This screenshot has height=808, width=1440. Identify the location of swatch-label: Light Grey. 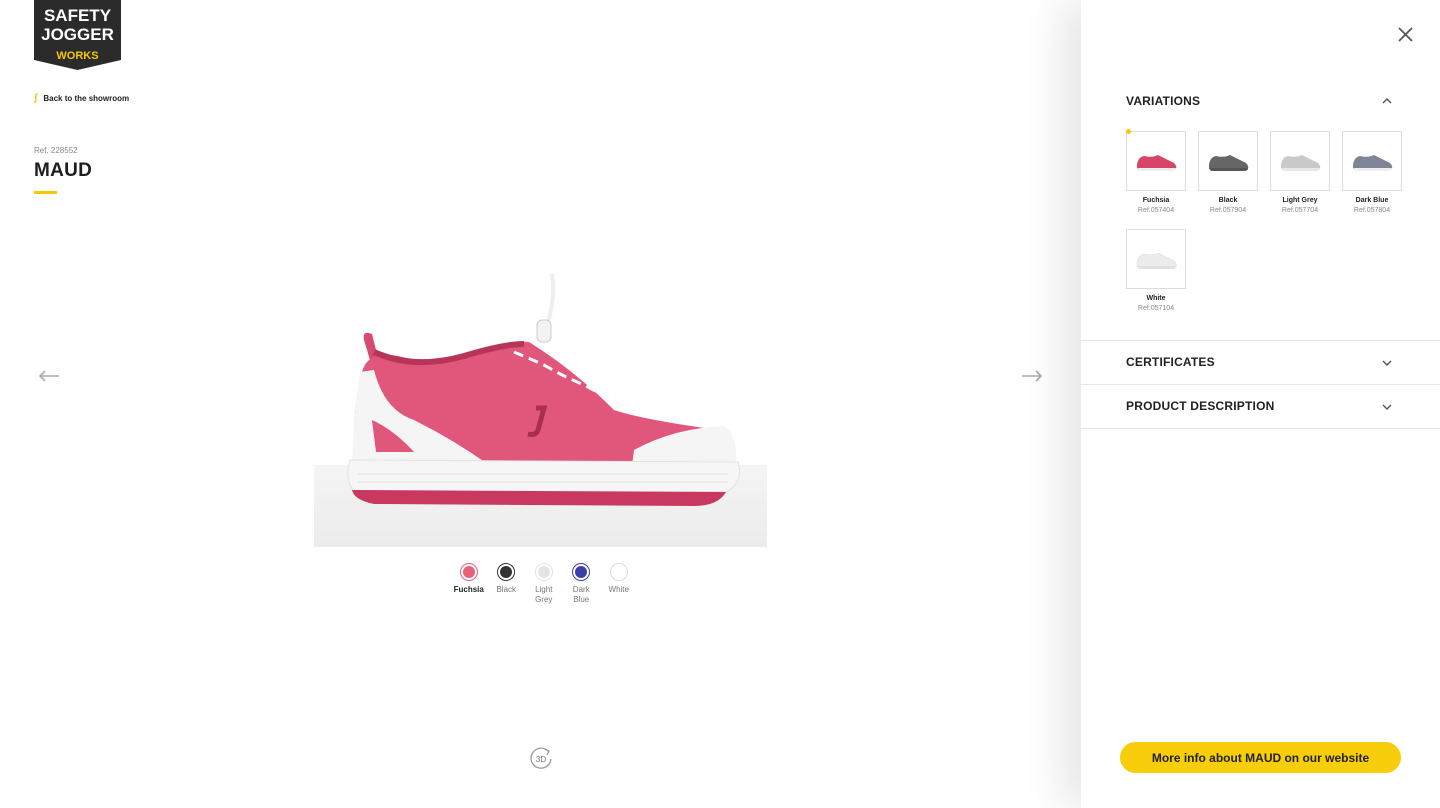
(544, 594).